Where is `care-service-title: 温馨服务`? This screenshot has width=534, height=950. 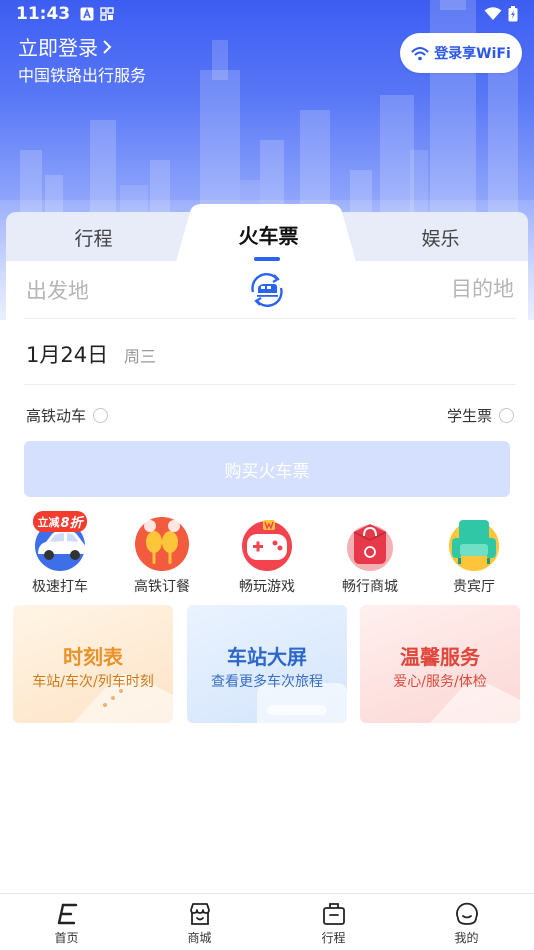 care-service-title: 温馨服务 is located at coordinates (440, 657).